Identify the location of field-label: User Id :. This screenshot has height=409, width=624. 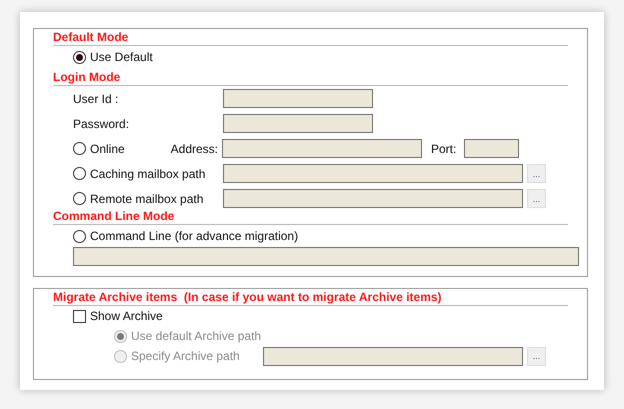
(96, 99).